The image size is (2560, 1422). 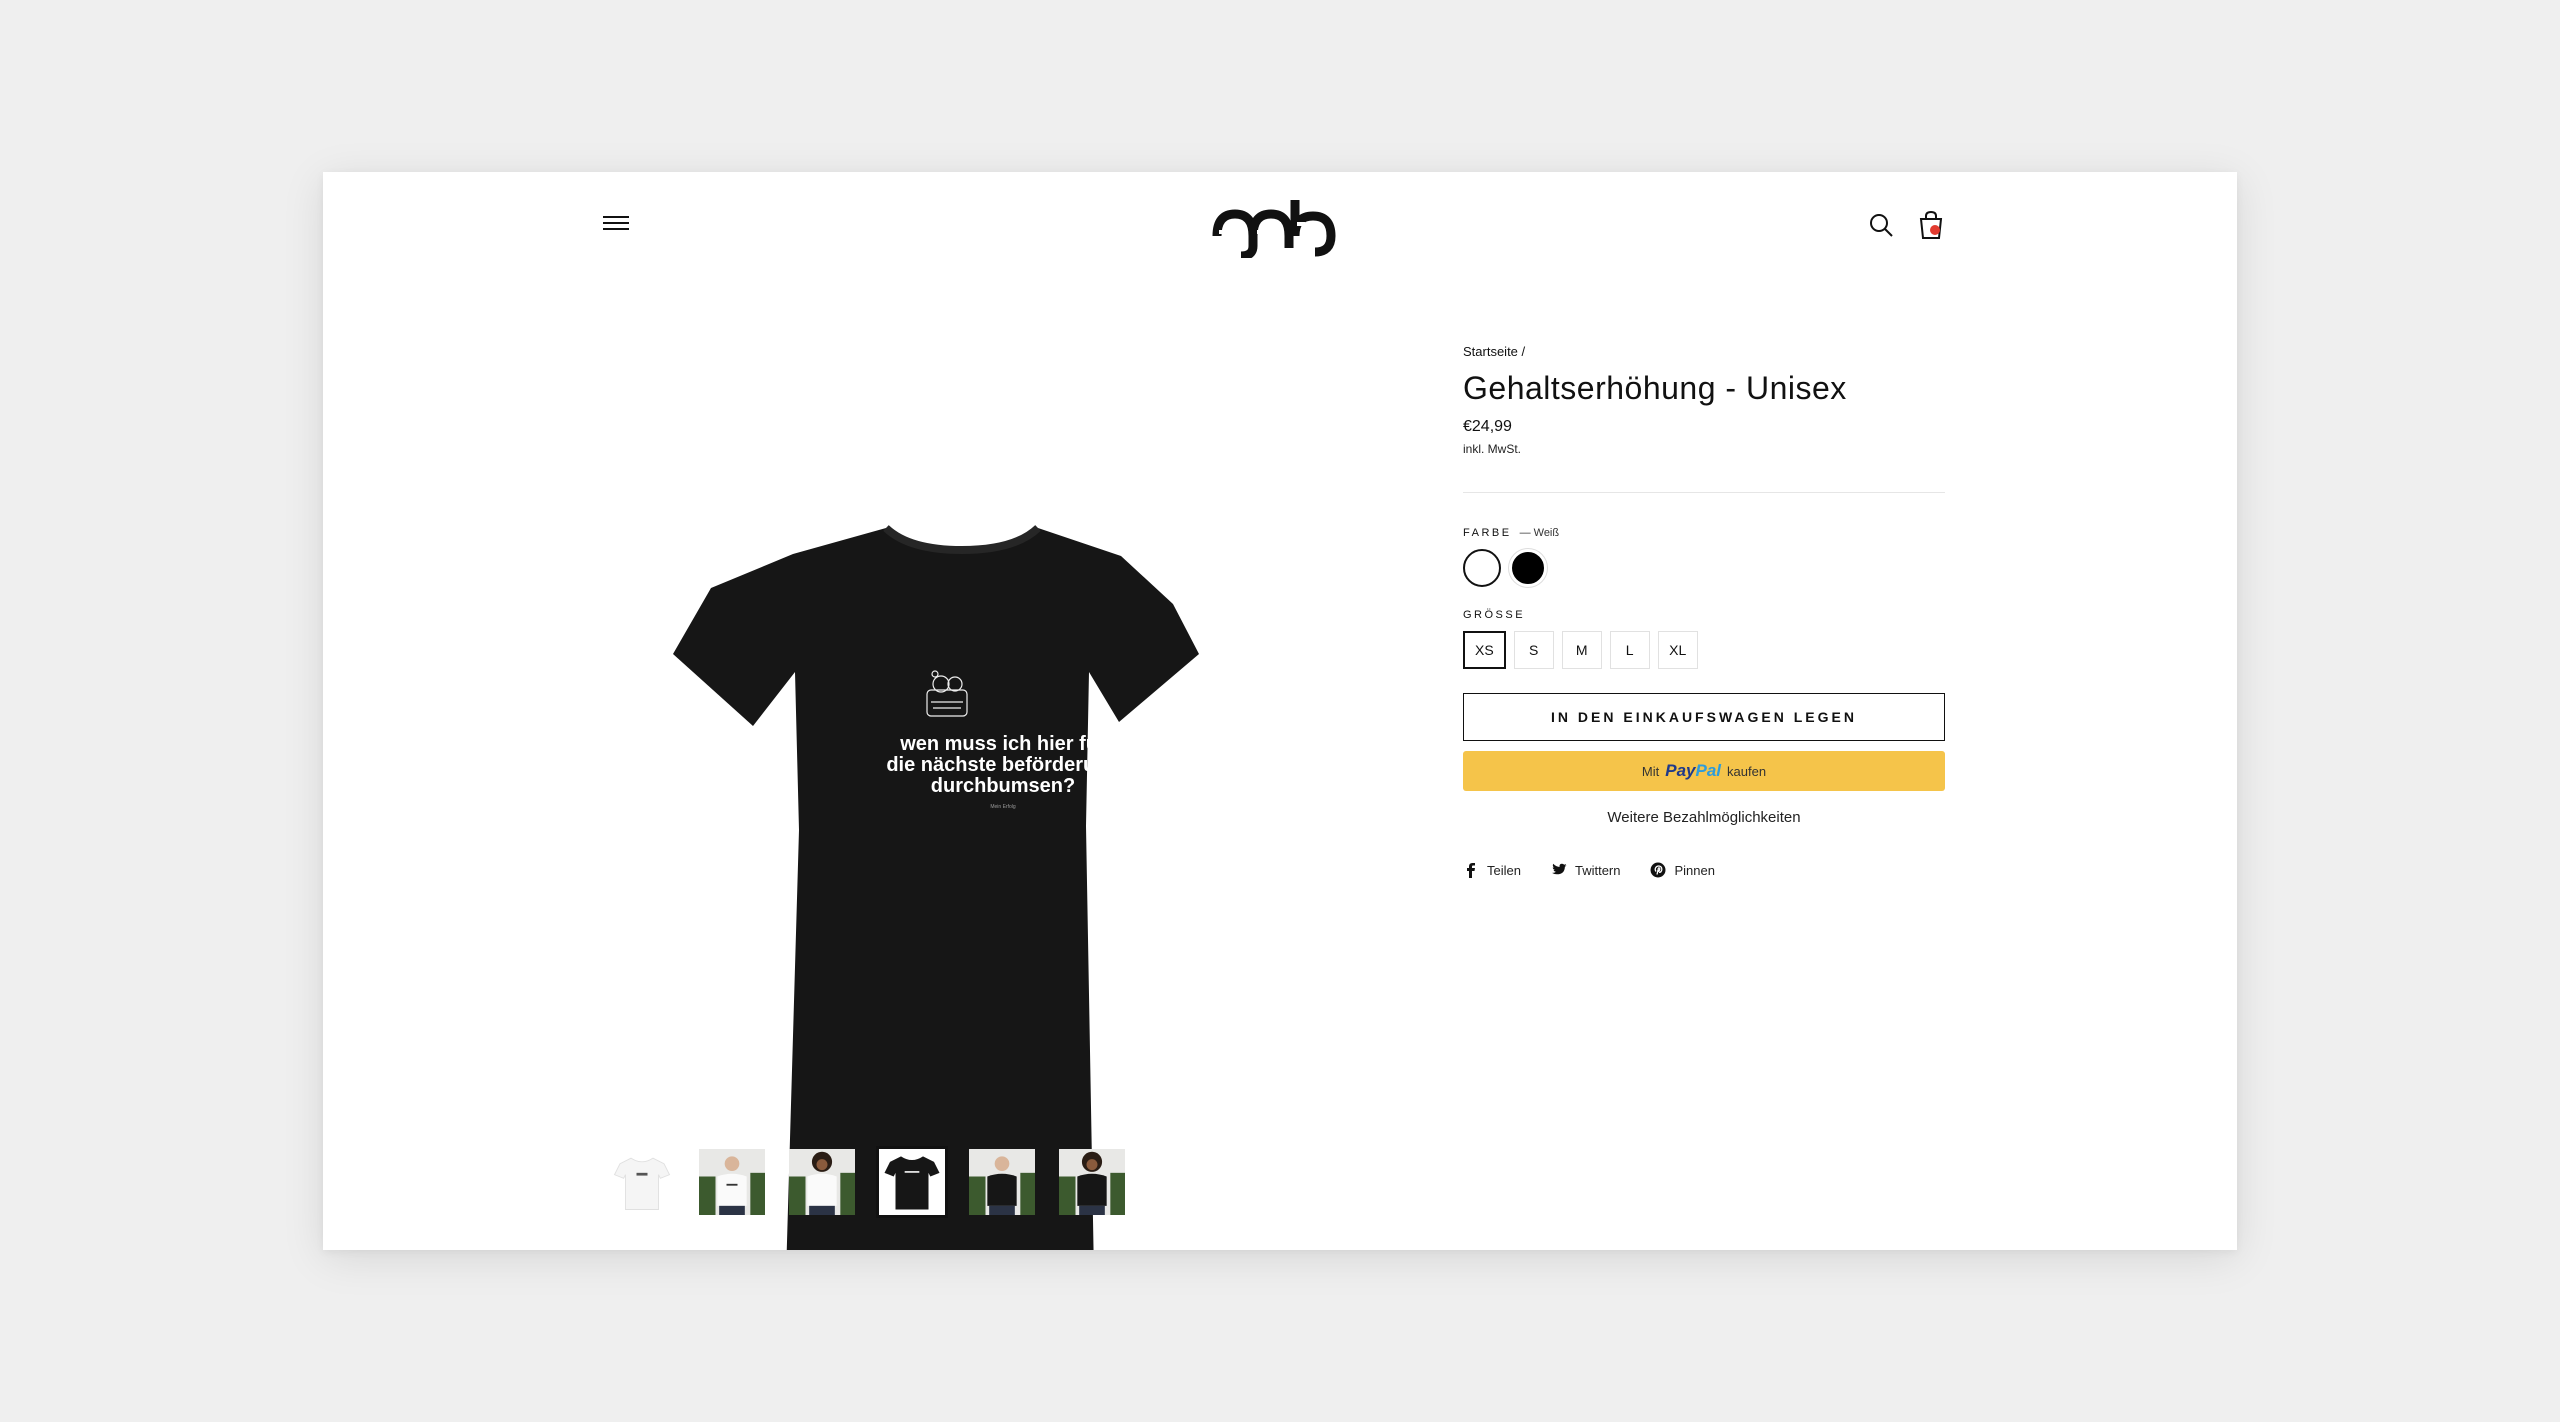 I want to click on hamburger-menu-icon, so click(x=616, y=225).